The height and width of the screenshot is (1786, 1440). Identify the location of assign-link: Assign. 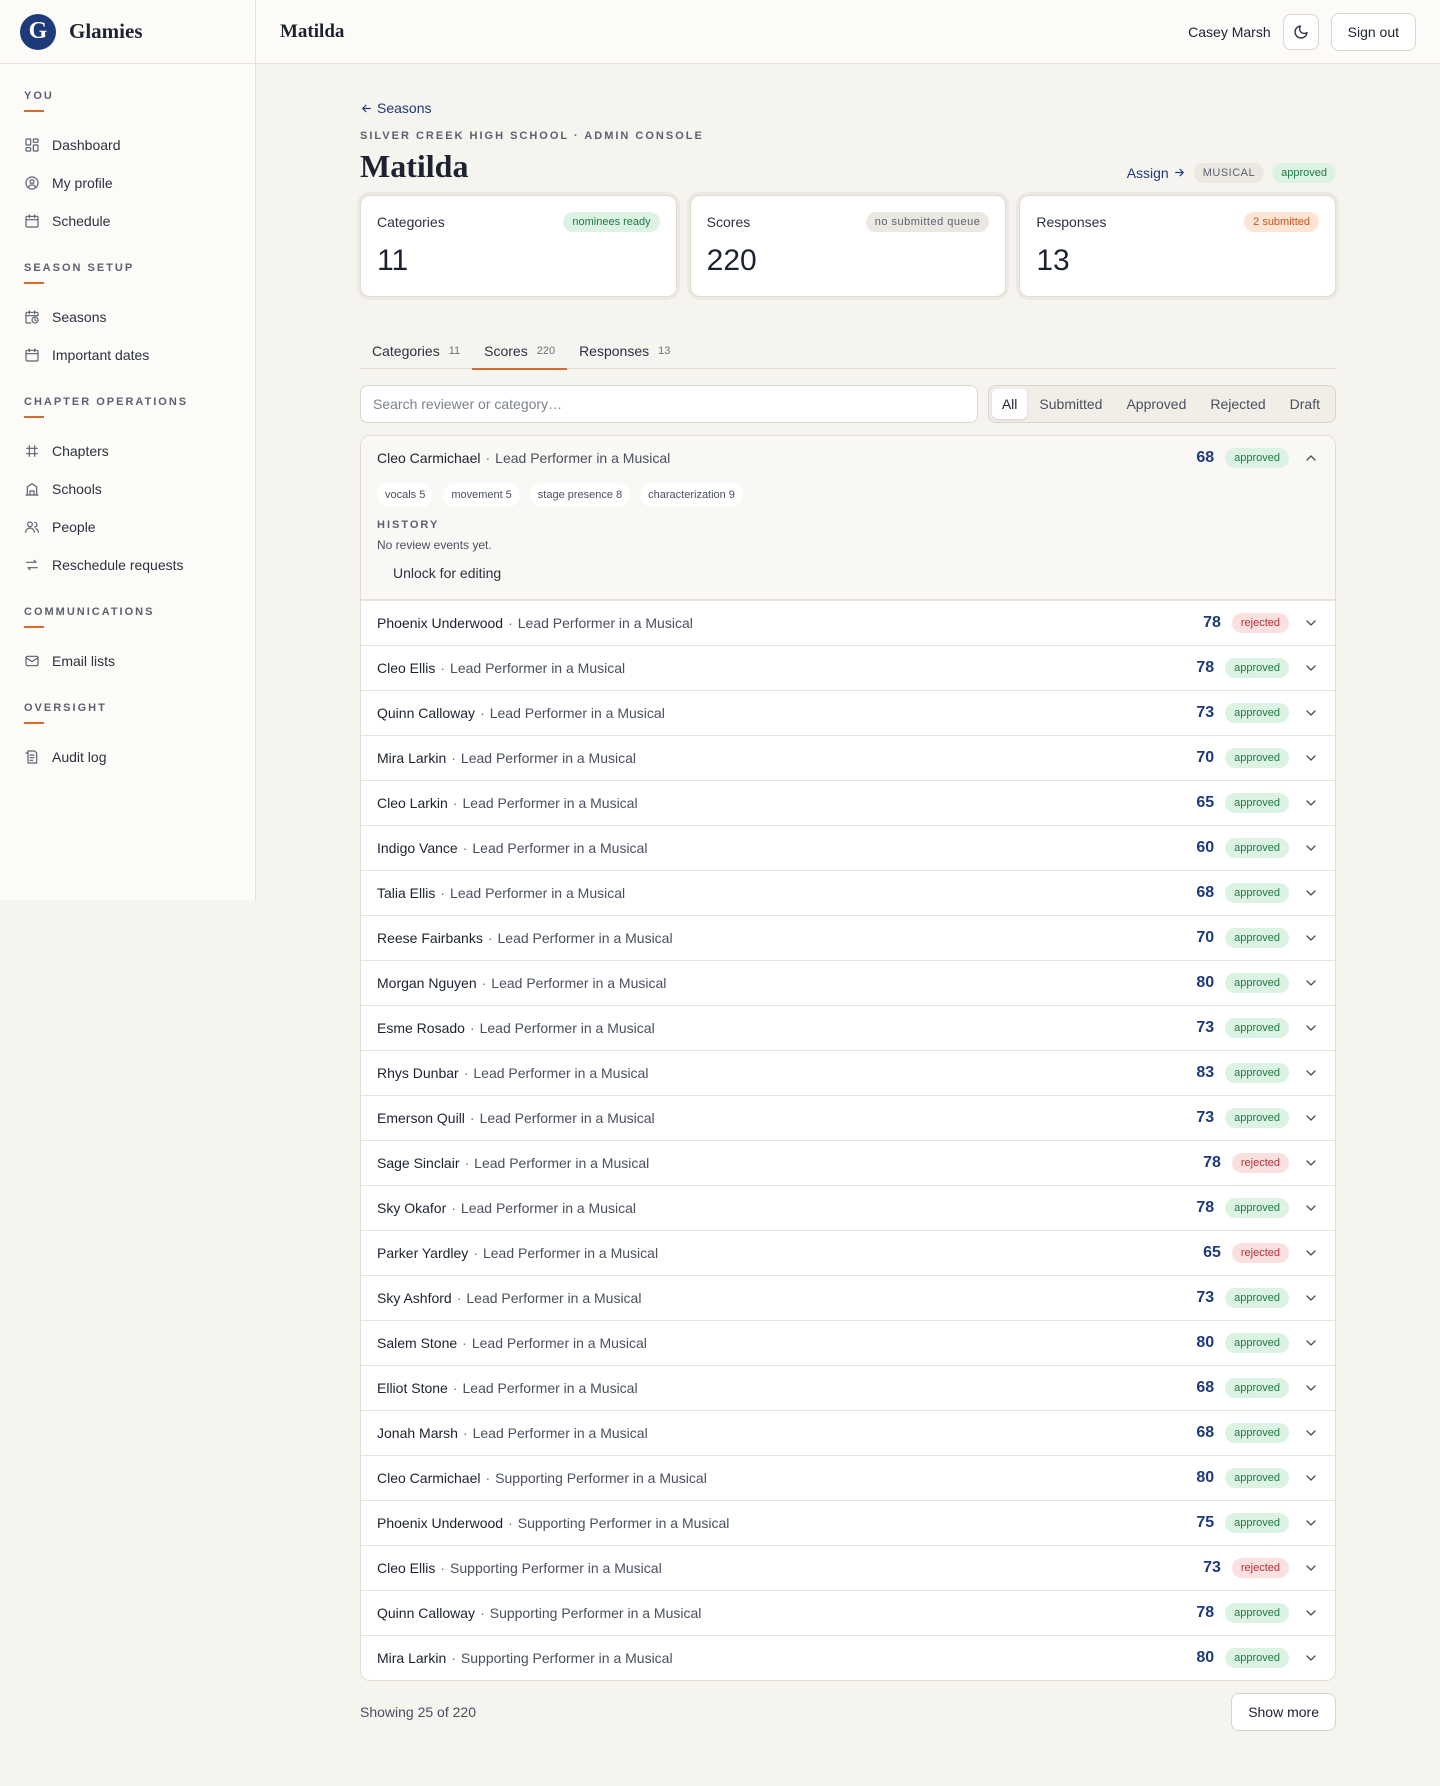
(1156, 173).